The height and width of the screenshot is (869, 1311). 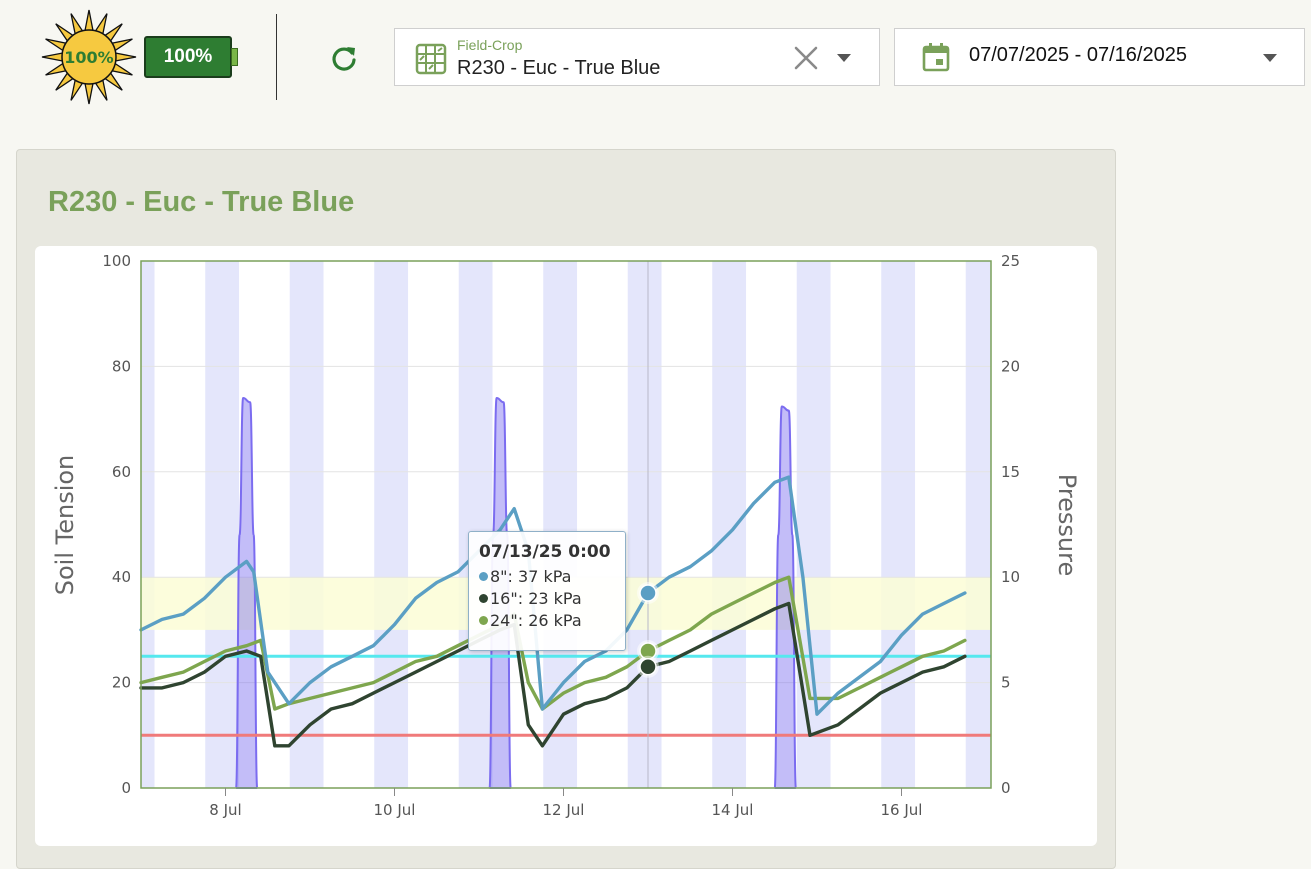 I want to click on tooltip-row: 24": 26 kPa, so click(x=552, y=621).